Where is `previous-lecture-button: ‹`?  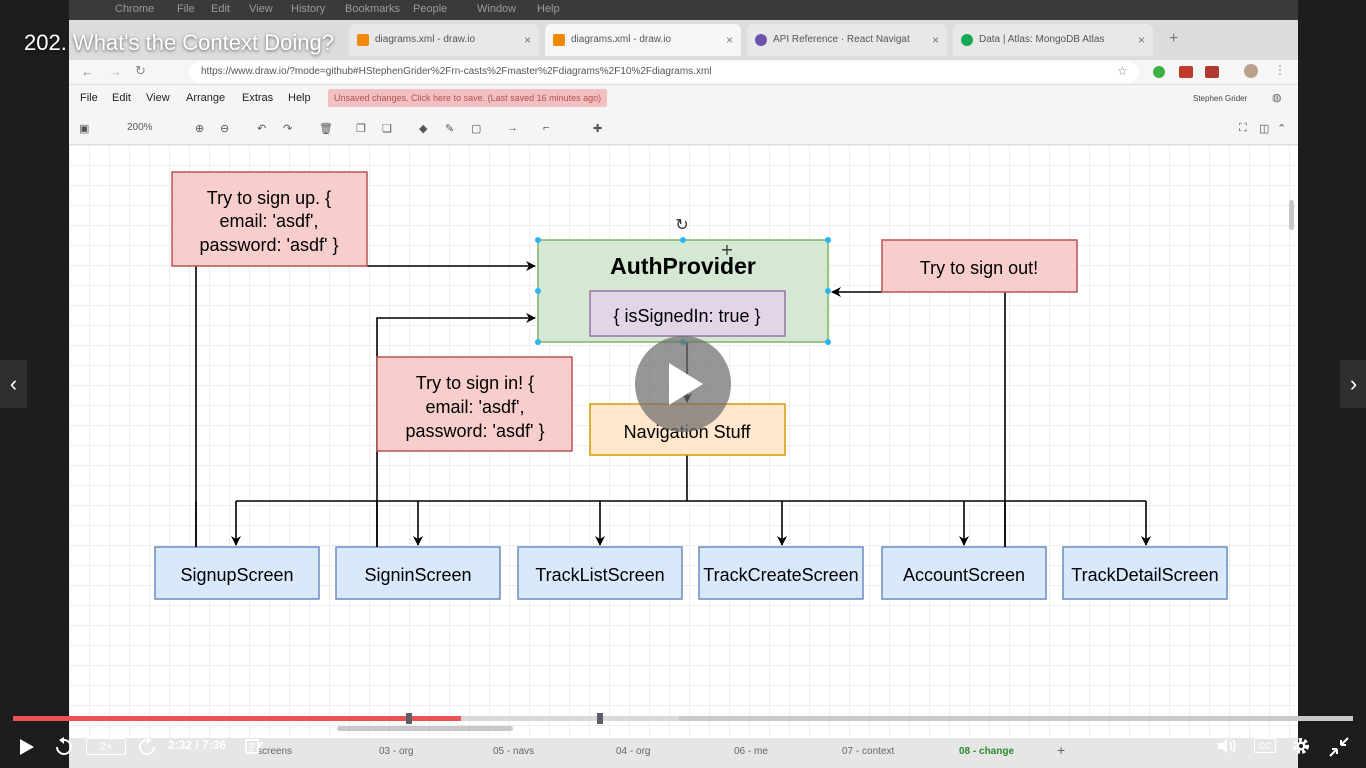
previous-lecture-button: ‹ is located at coordinates (13, 384).